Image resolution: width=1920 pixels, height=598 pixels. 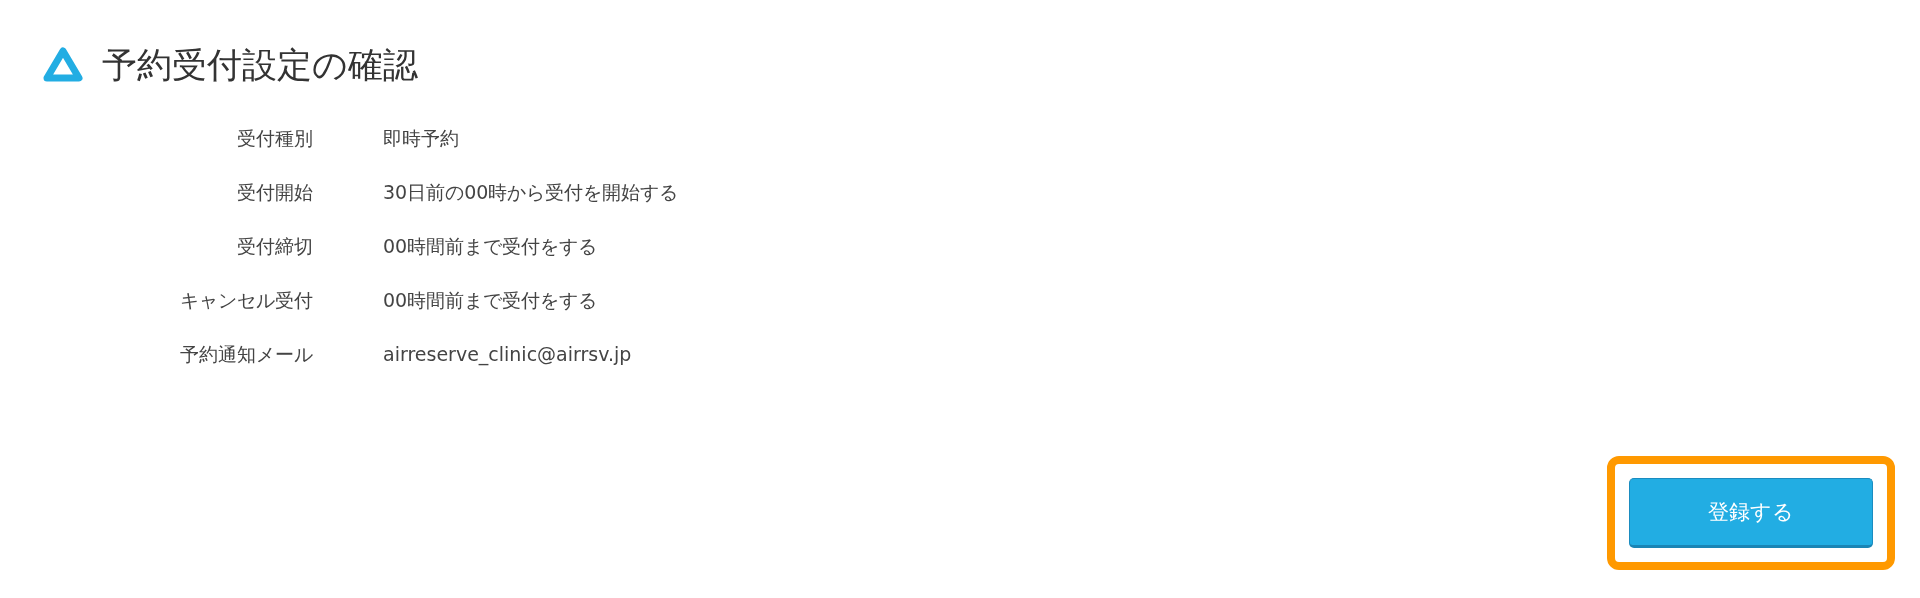 I want to click on setting-value: 30日前の00時から受付を開始する, so click(x=531, y=192).